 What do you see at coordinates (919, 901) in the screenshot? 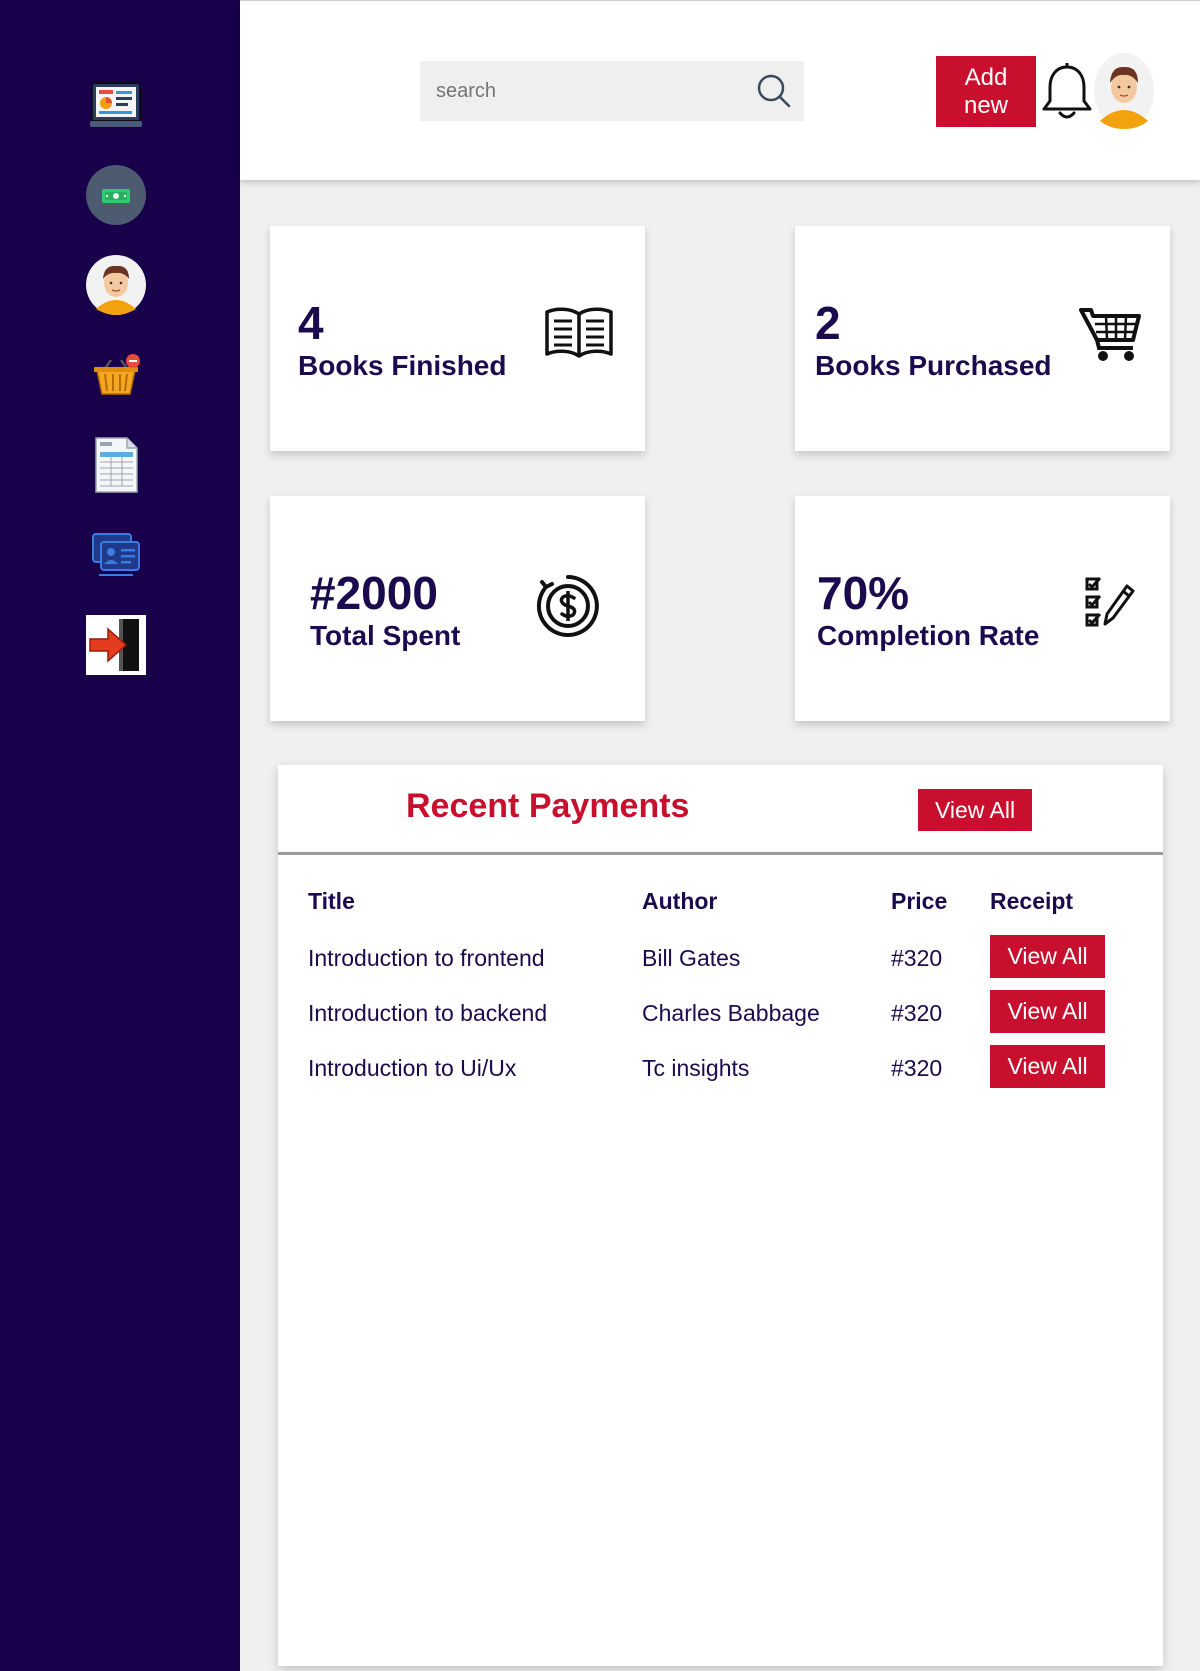
I see `column-header-price: Price` at bounding box center [919, 901].